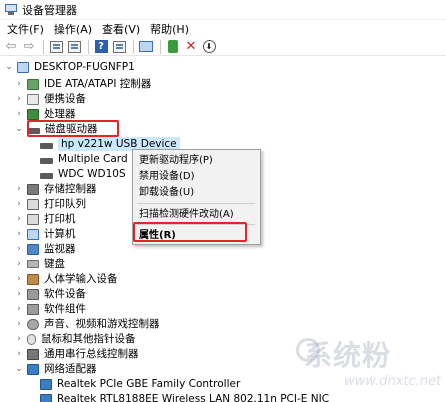  Describe the element at coordinates (223, 10) in the screenshot. I see `title-bar: 设备管理器` at that location.